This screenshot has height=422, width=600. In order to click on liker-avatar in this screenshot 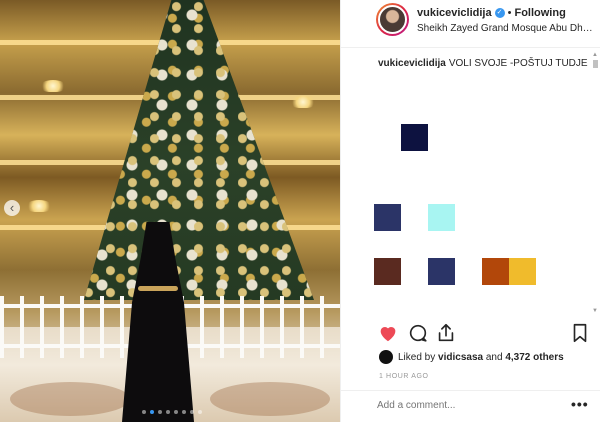, I will do `click(386, 357)`.